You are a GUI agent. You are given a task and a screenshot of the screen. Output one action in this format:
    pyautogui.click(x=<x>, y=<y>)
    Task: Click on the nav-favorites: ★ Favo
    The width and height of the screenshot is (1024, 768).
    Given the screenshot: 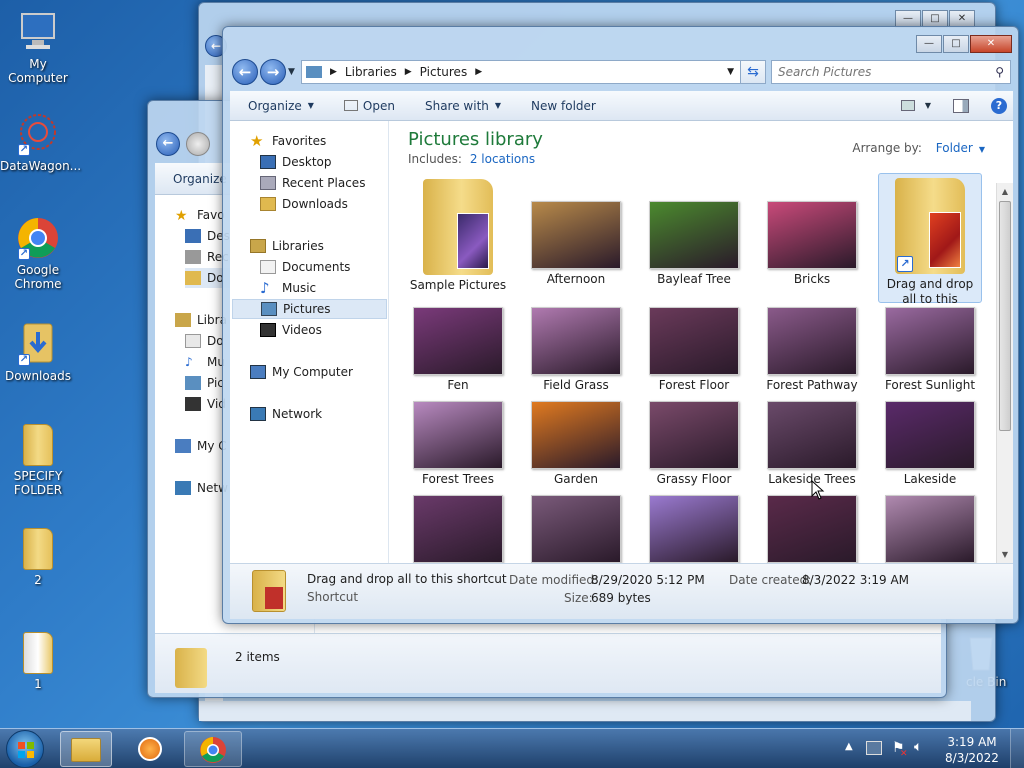 What is the action you would take?
    pyautogui.click(x=200, y=215)
    